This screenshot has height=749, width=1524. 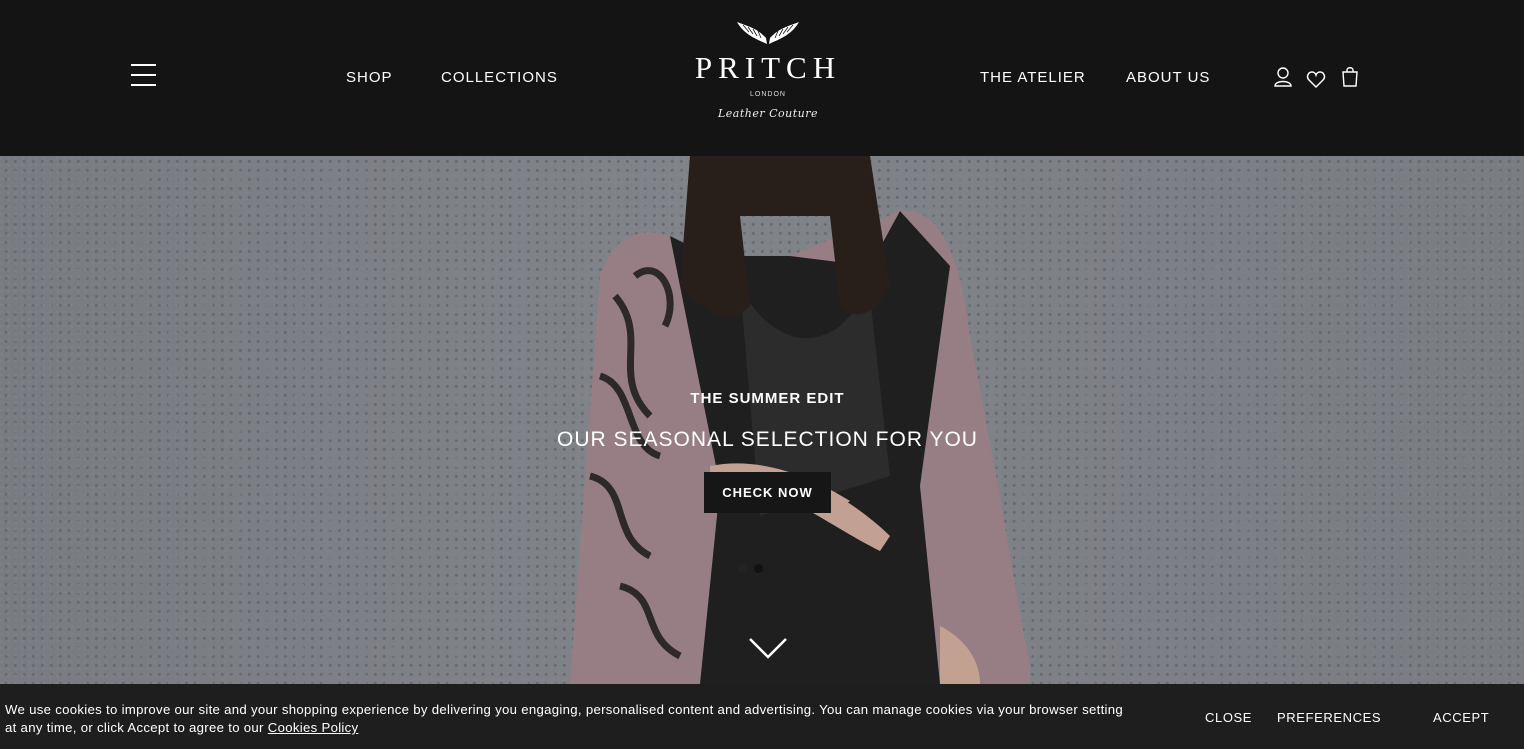 I want to click on cookie-preferences-button: PREFERENCES, so click(x=1329, y=717).